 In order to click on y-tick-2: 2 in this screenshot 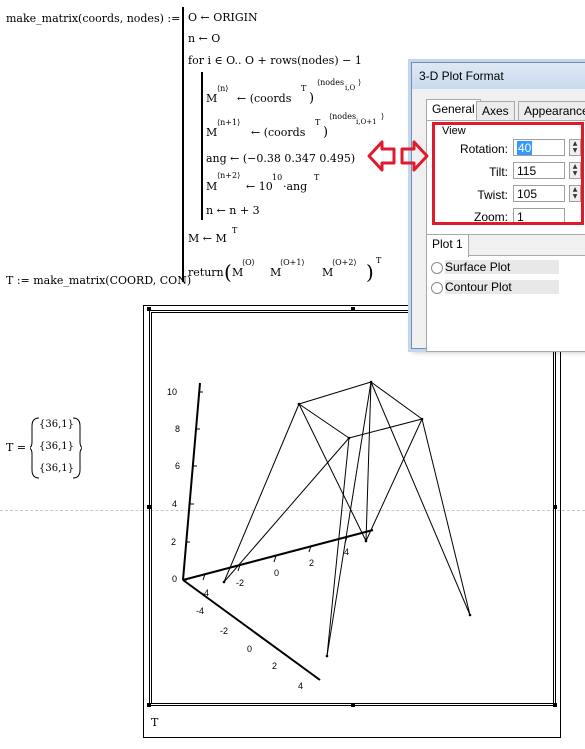, I will do `click(274, 666)`.